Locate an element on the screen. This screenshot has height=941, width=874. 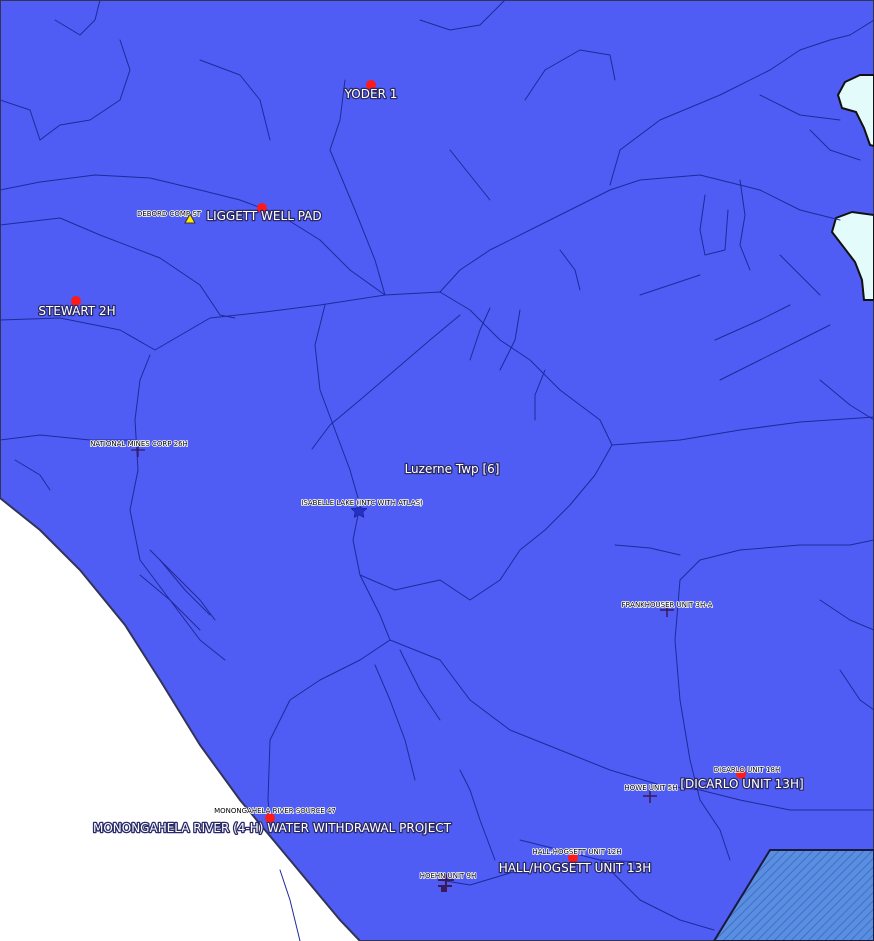
site-label: MONONGAHELA RIVER SOURCE 47 is located at coordinates (275, 811).